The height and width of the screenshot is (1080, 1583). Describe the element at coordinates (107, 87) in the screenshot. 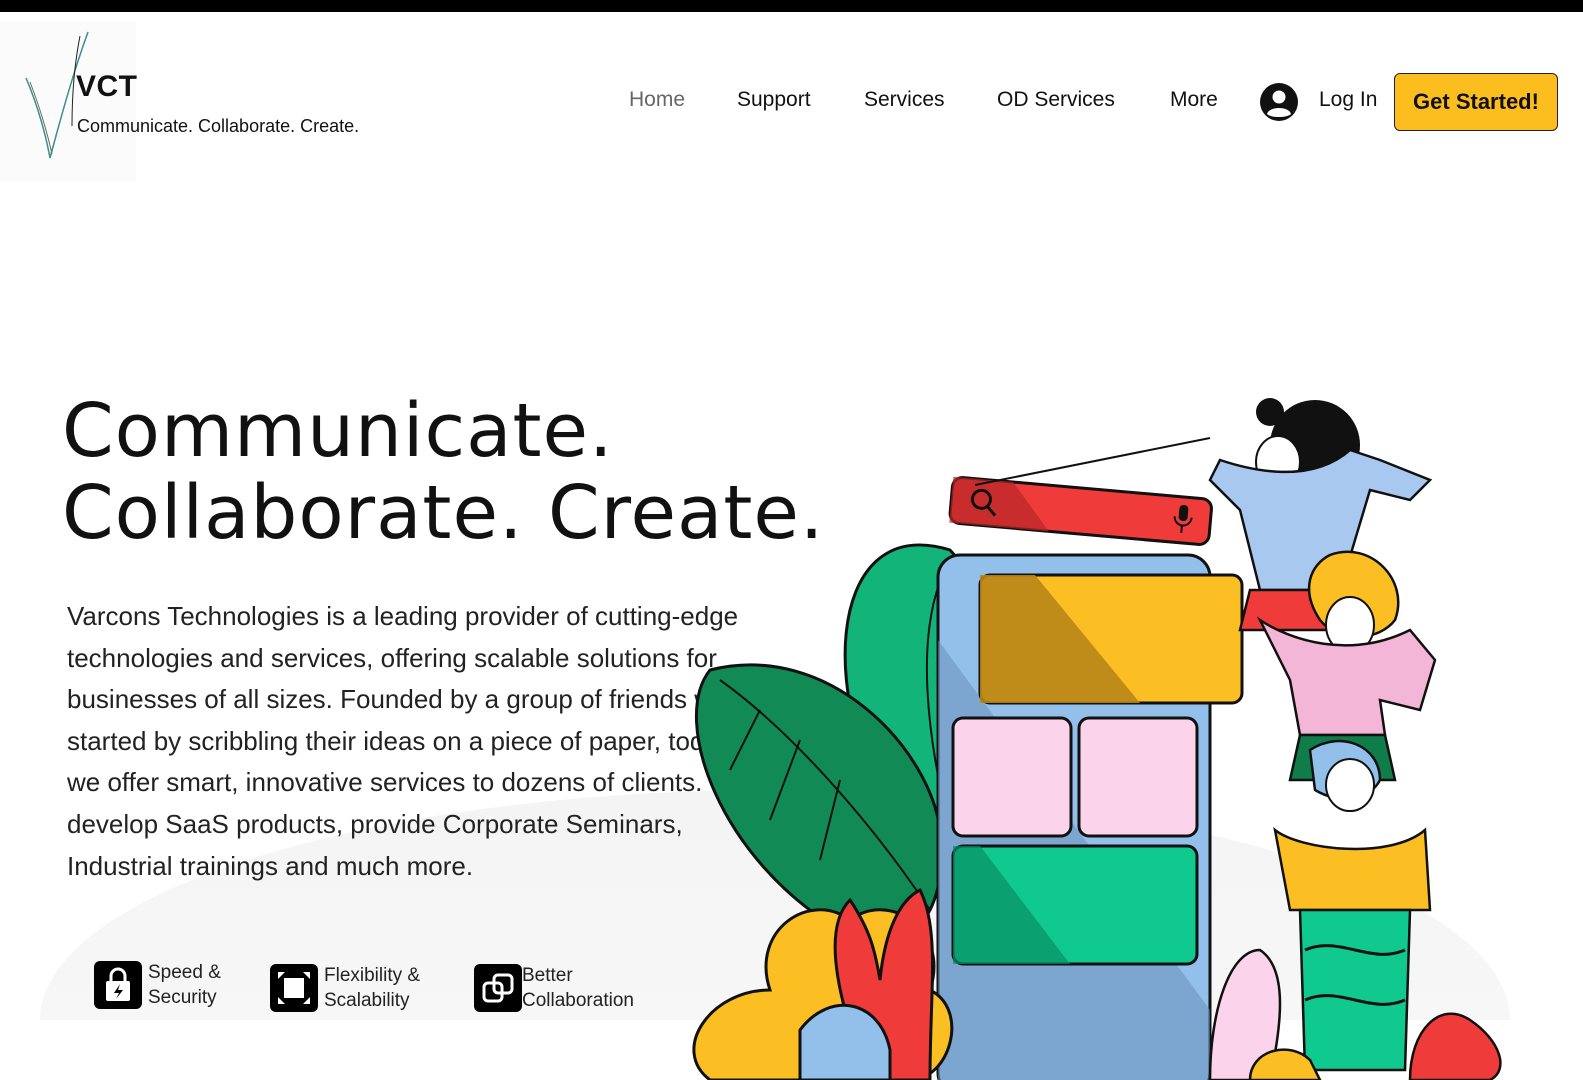

I see `brand-name: VCT` at that location.